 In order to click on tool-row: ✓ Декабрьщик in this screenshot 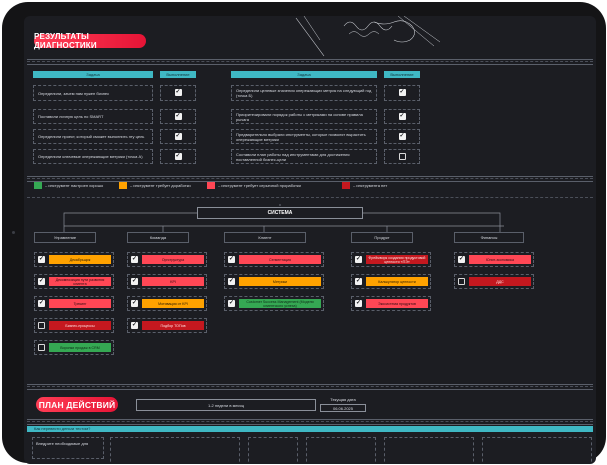, I will do `click(74, 259)`.